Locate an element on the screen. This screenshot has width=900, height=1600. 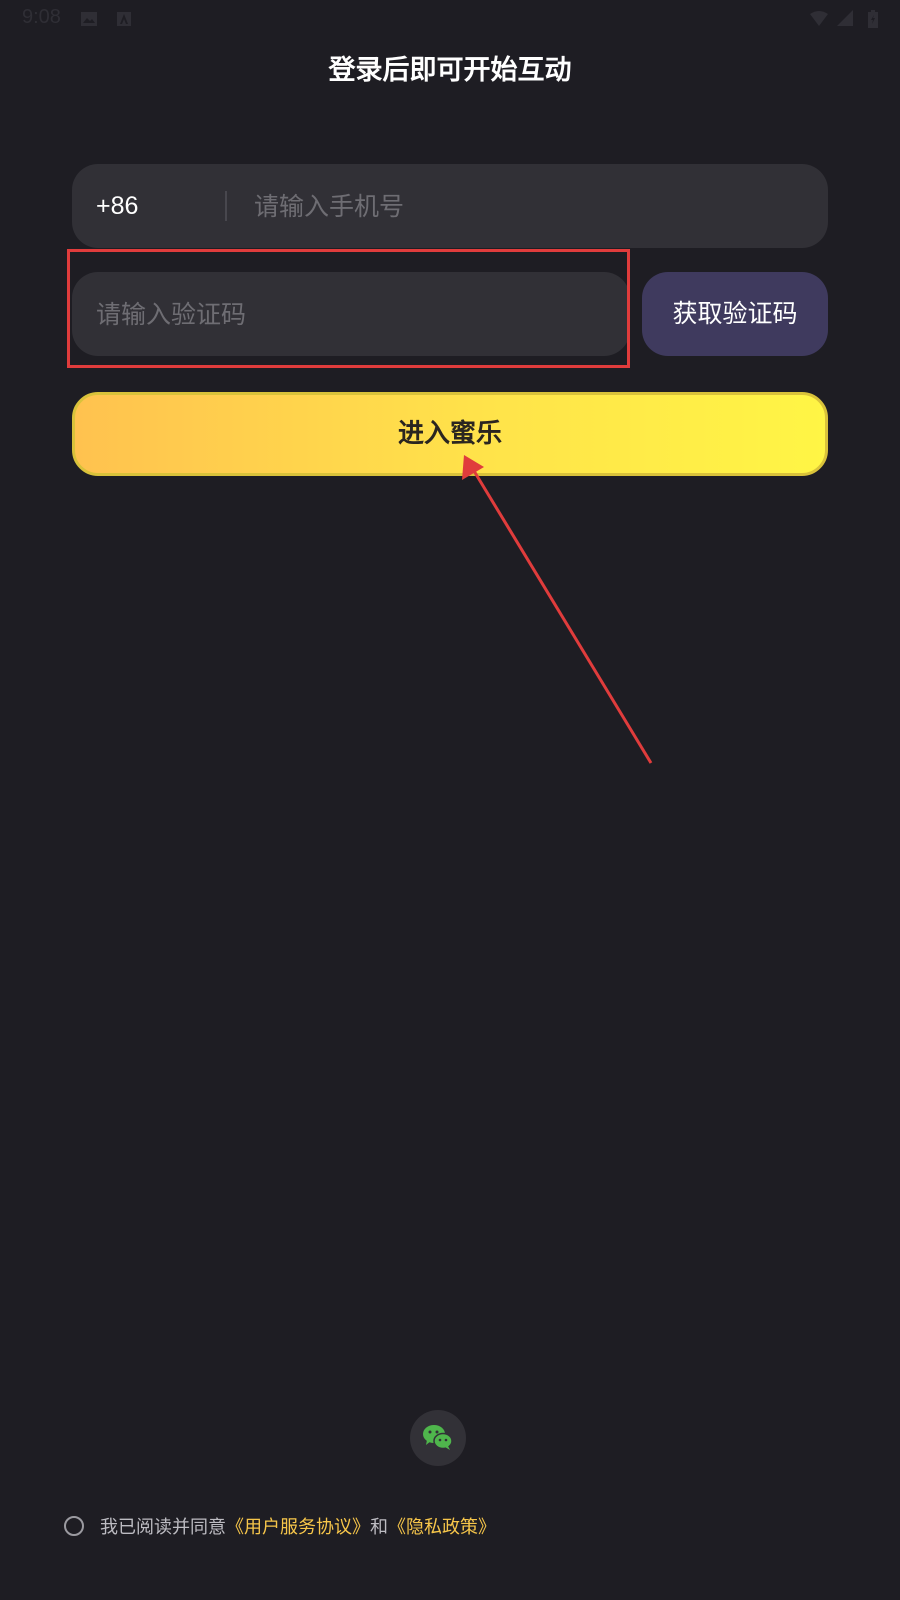
phone-field: +86 is located at coordinates (450, 206).